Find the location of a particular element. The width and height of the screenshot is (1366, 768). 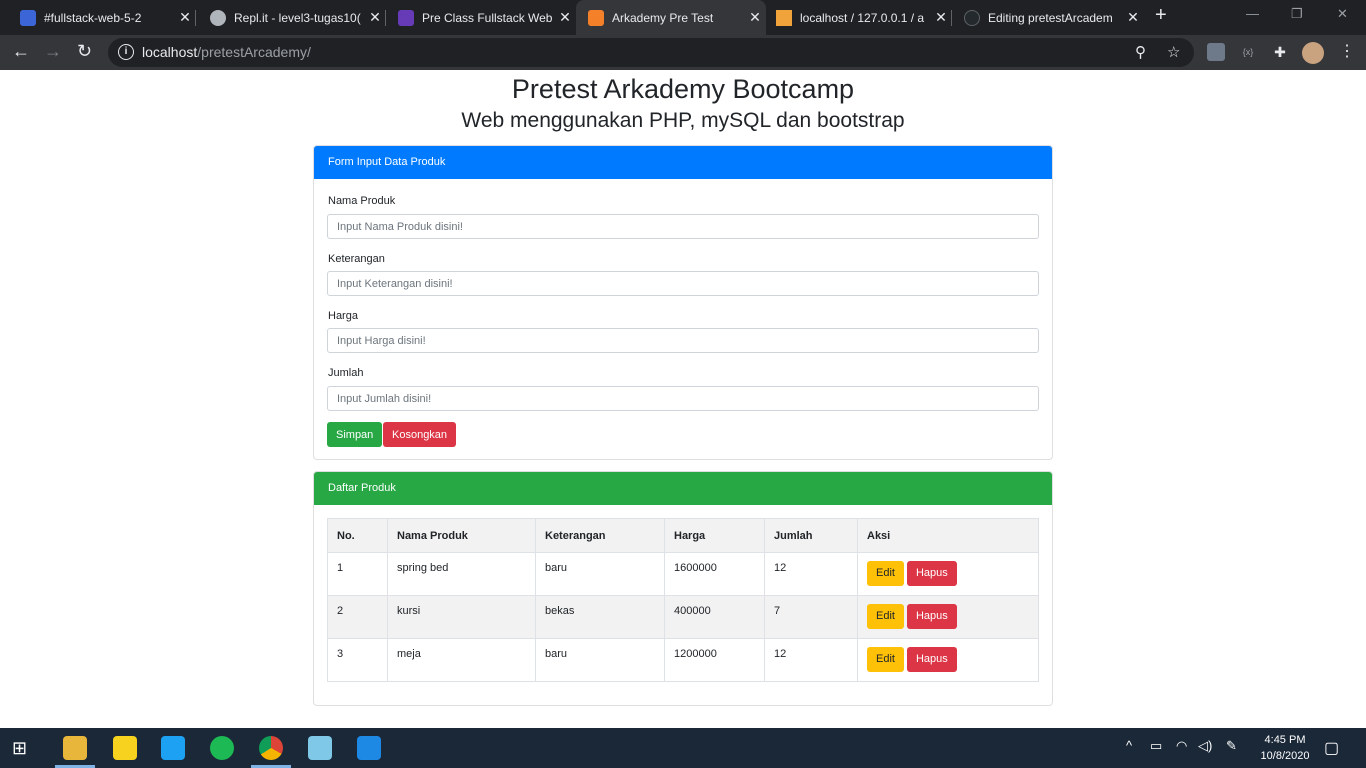

form-card-header: Form Input Data Produk is located at coordinates (683, 162).